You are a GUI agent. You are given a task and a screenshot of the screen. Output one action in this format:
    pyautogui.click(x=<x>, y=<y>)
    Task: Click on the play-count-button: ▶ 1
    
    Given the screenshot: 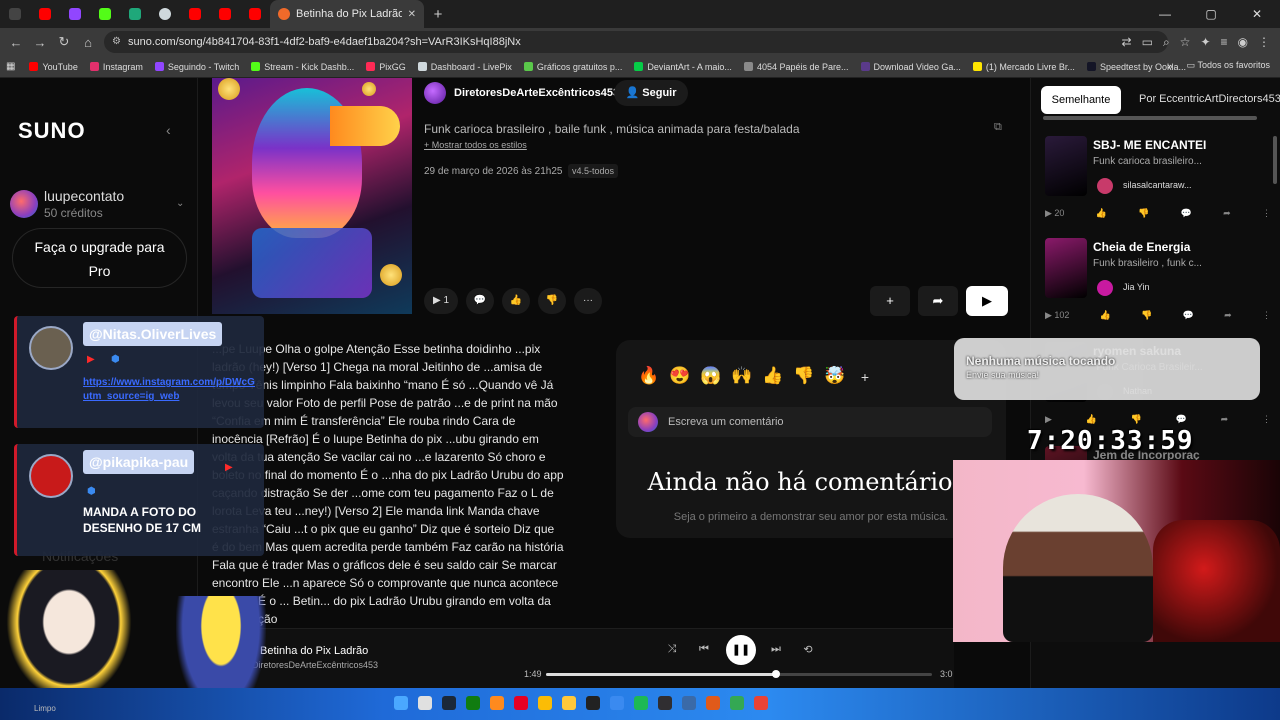 What is the action you would take?
    pyautogui.click(x=441, y=301)
    